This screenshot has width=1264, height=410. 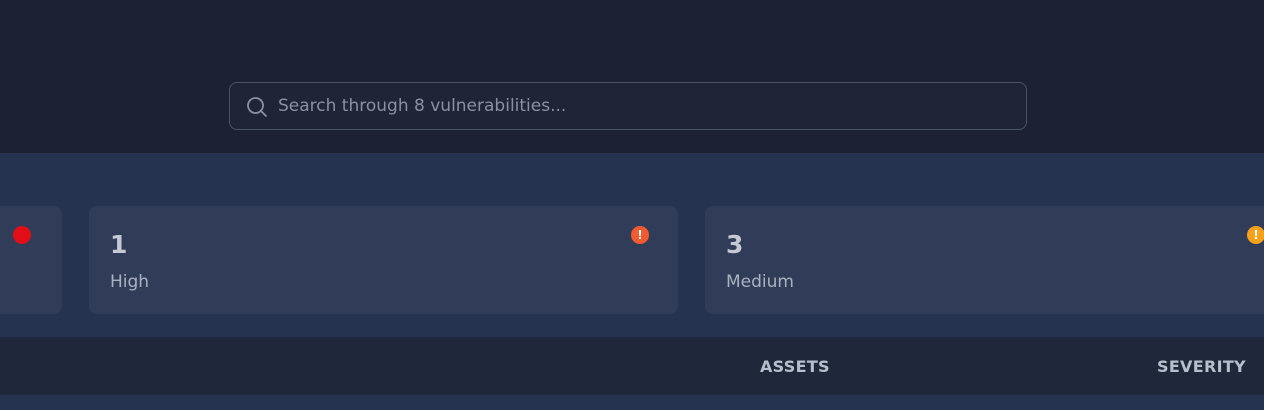 I want to click on severity-card-high: 1 High !, so click(x=383, y=260).